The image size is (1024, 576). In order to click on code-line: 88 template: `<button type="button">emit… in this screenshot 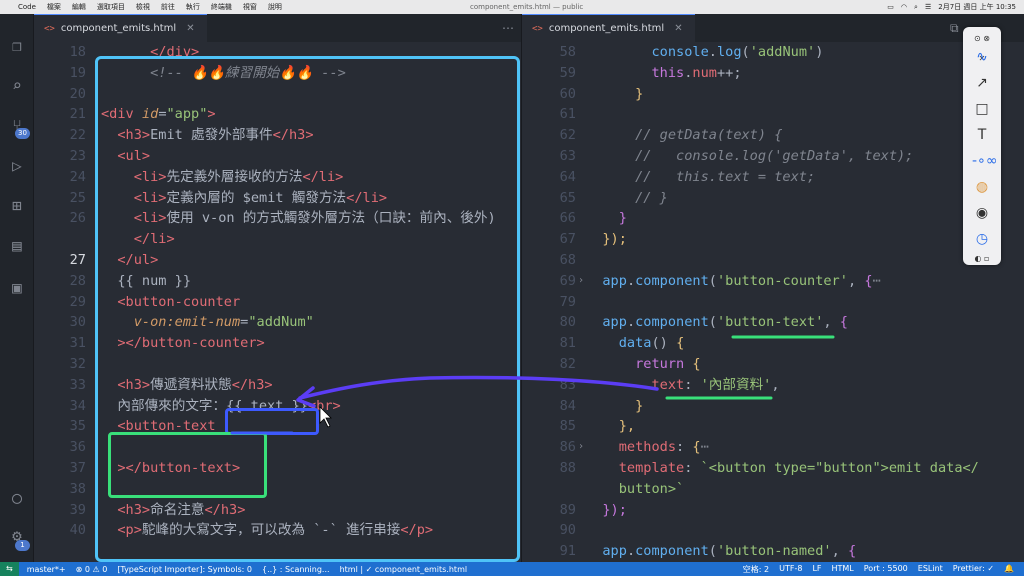, I will do `click(773, 468)`.